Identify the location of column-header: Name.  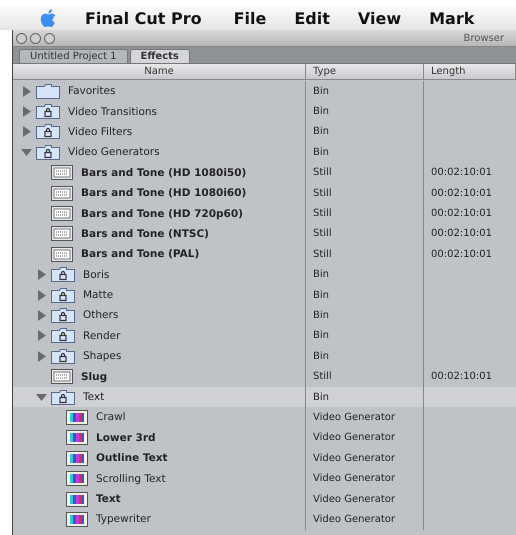
(159, 71).